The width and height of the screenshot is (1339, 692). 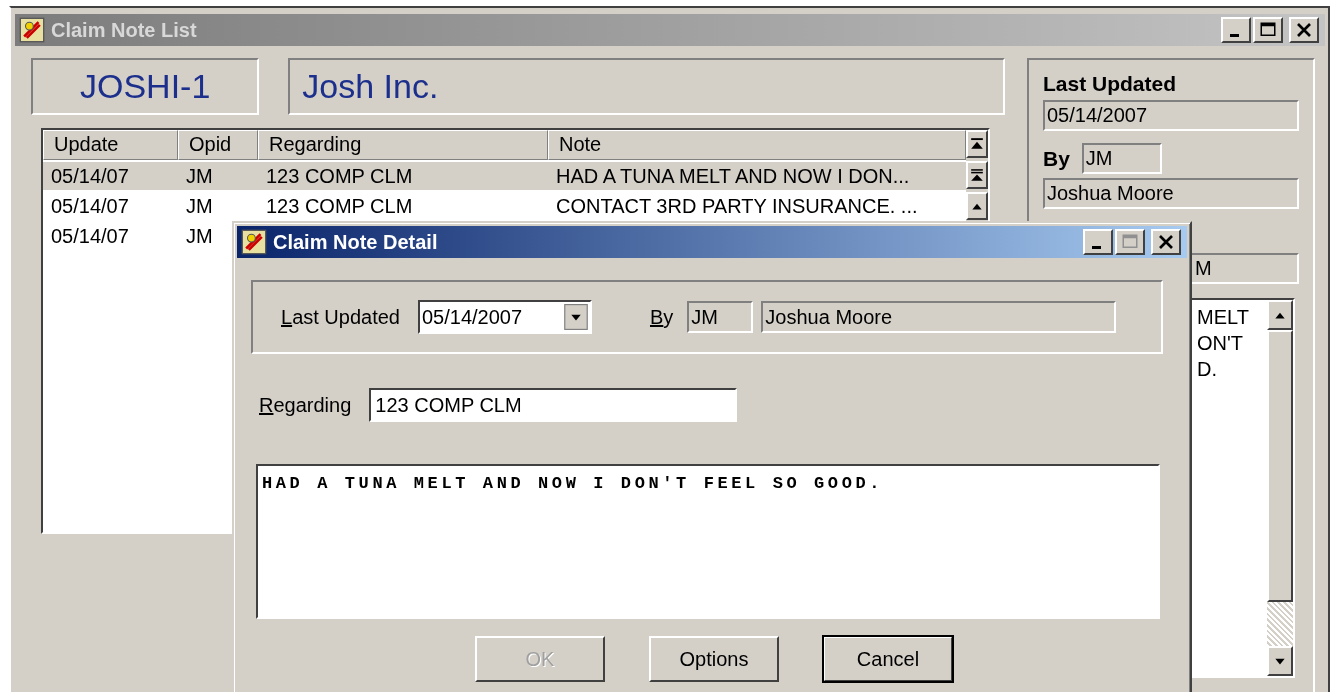 I want to click on last-updated-field: 05/14/2007, so click(x=1171, y=115).